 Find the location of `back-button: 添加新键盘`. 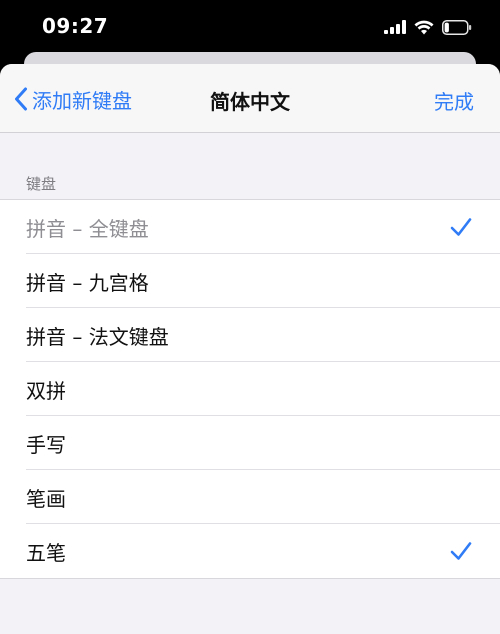

back-button: 添加新键盘 is located at coordinates (73, 99).